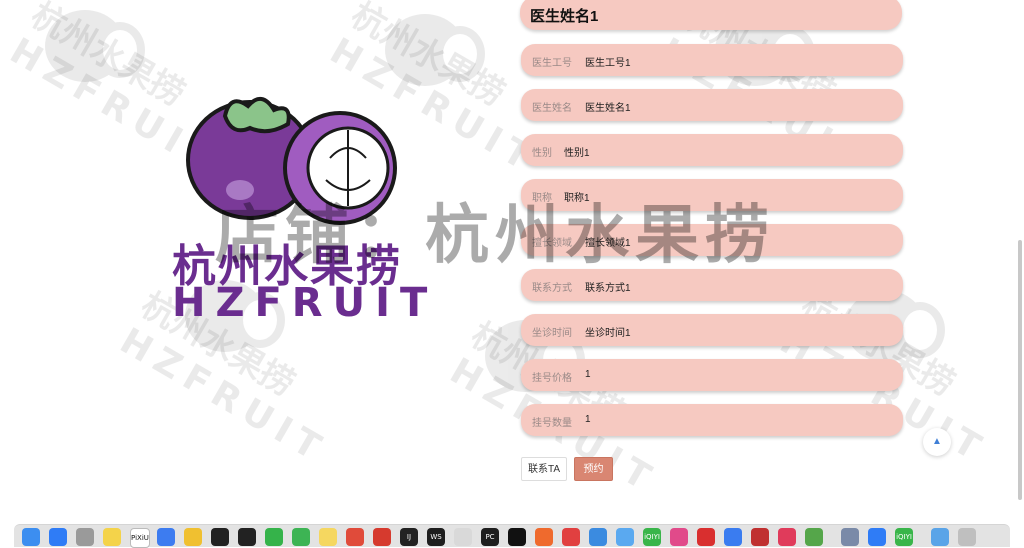 This screenshot has height=548, width=1024. I want to click on field-gender: 性别 性别1, so click(712, 150).